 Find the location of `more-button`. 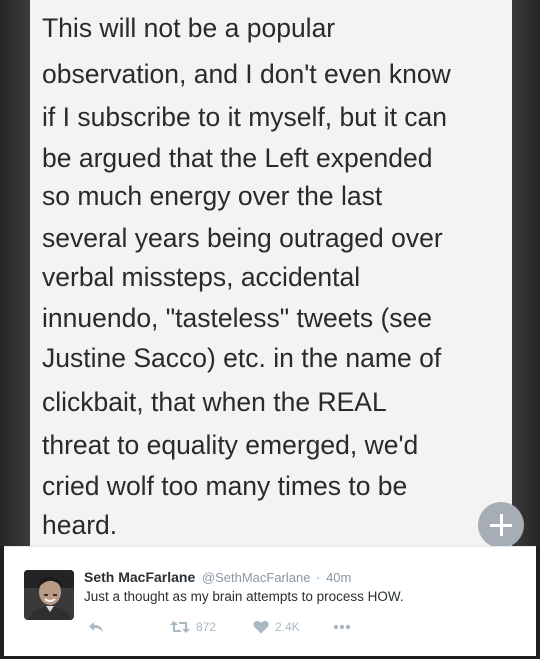

more-button is located at coordinates (342, 627).